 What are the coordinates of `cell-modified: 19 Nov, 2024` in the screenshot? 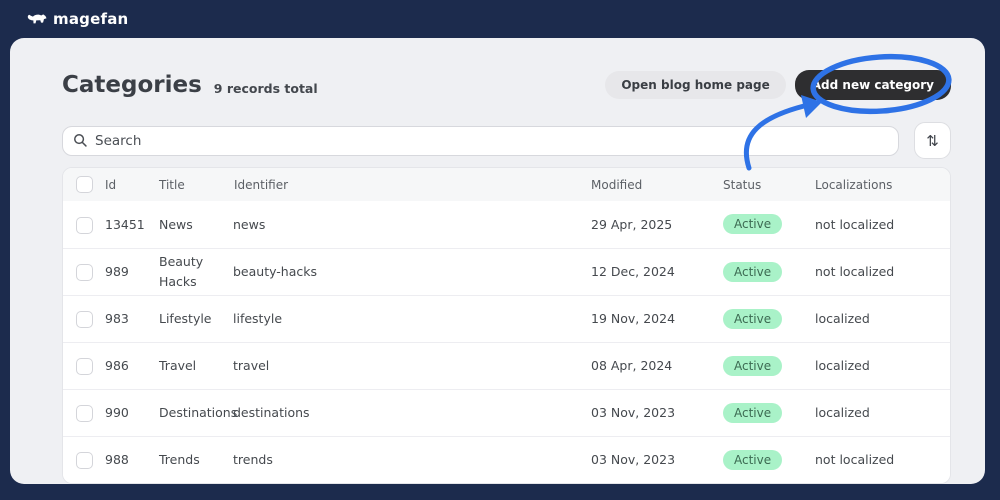 It's located at (653, 318).